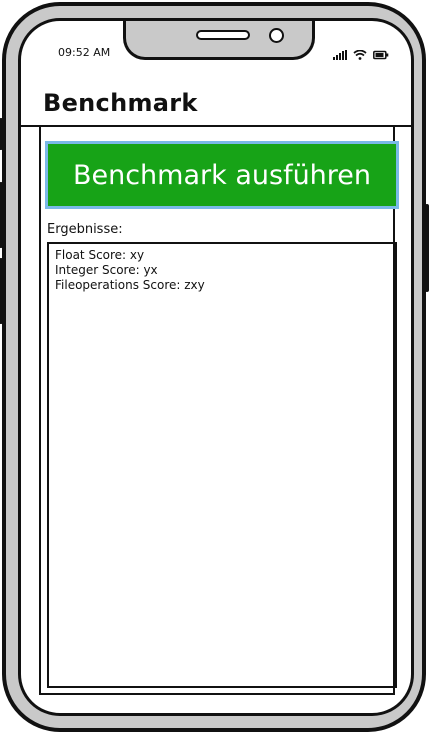 This screenshot has width=434, height=740. What do you see at coordinates (106, 270) in the screenshot?
I see `result-integer-score: Integer Score: yx` at bounding box center [106, 270].